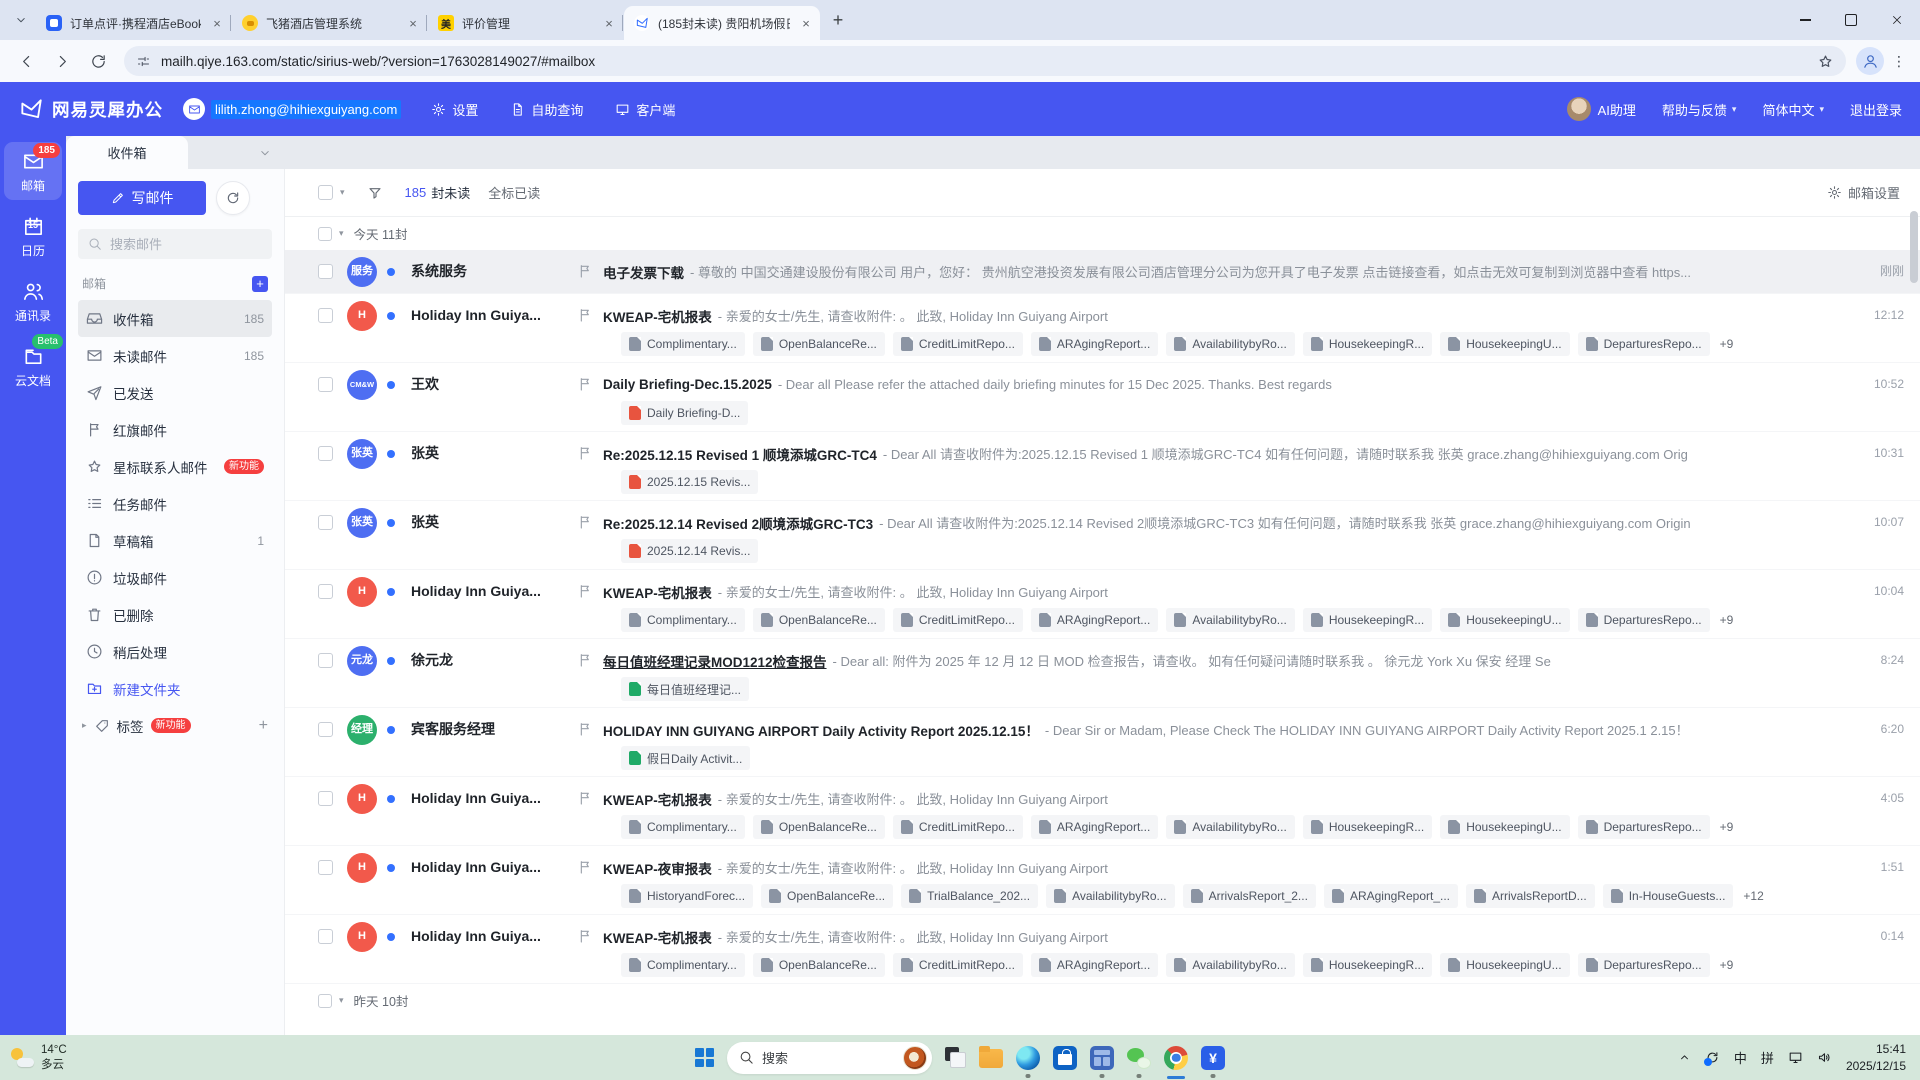 This screenshot has width=1920, height=1080. Describe the element at coordinates (1102, 1057) in the screenshot. I see `calculator-button` at that location.